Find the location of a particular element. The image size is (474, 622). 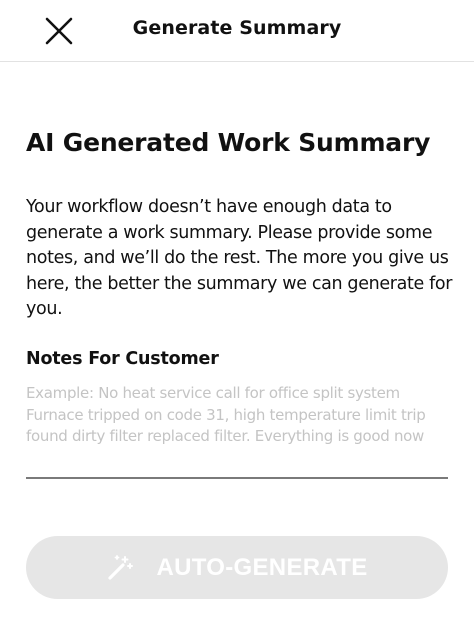

auto-generate-label: AUTO-GENERATE is located at coordinates (262, 567).